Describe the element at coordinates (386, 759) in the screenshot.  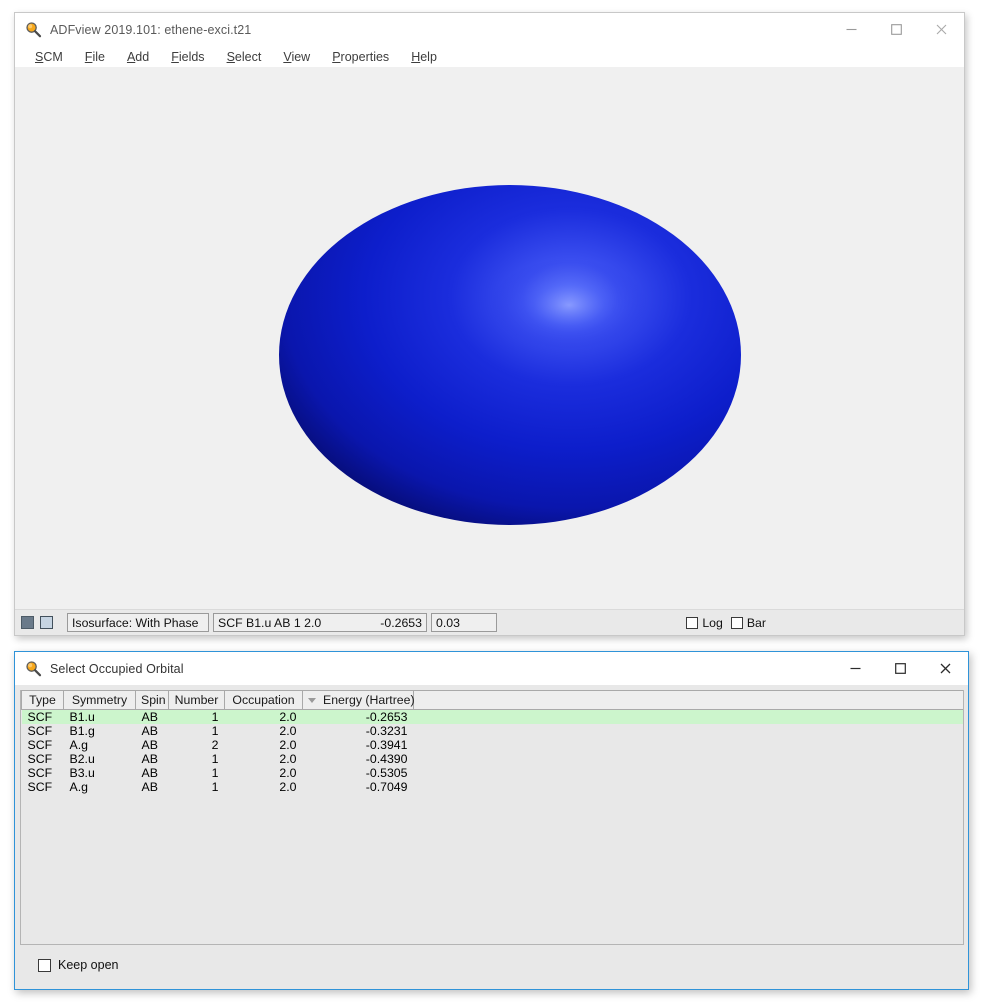
I see `cell-energy: -0.4390` at that location.